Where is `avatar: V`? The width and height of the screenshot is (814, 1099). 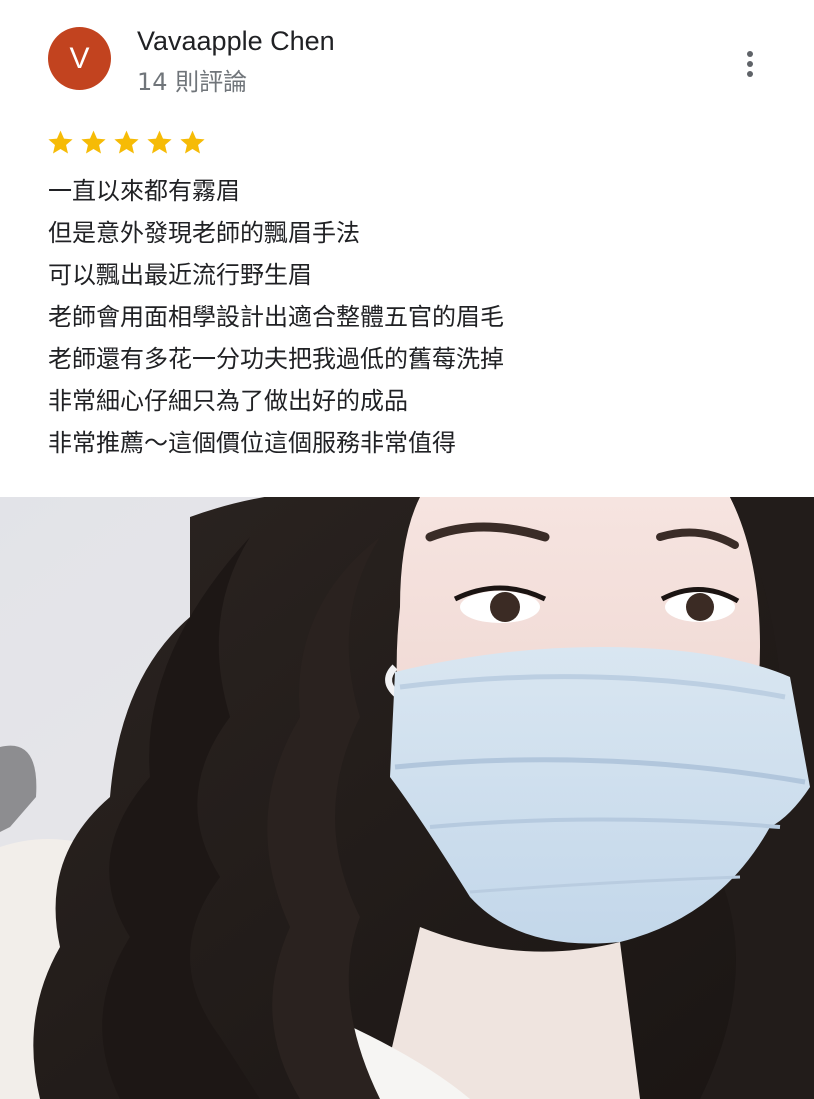
avatar: V is located at coordinates (79, 58).